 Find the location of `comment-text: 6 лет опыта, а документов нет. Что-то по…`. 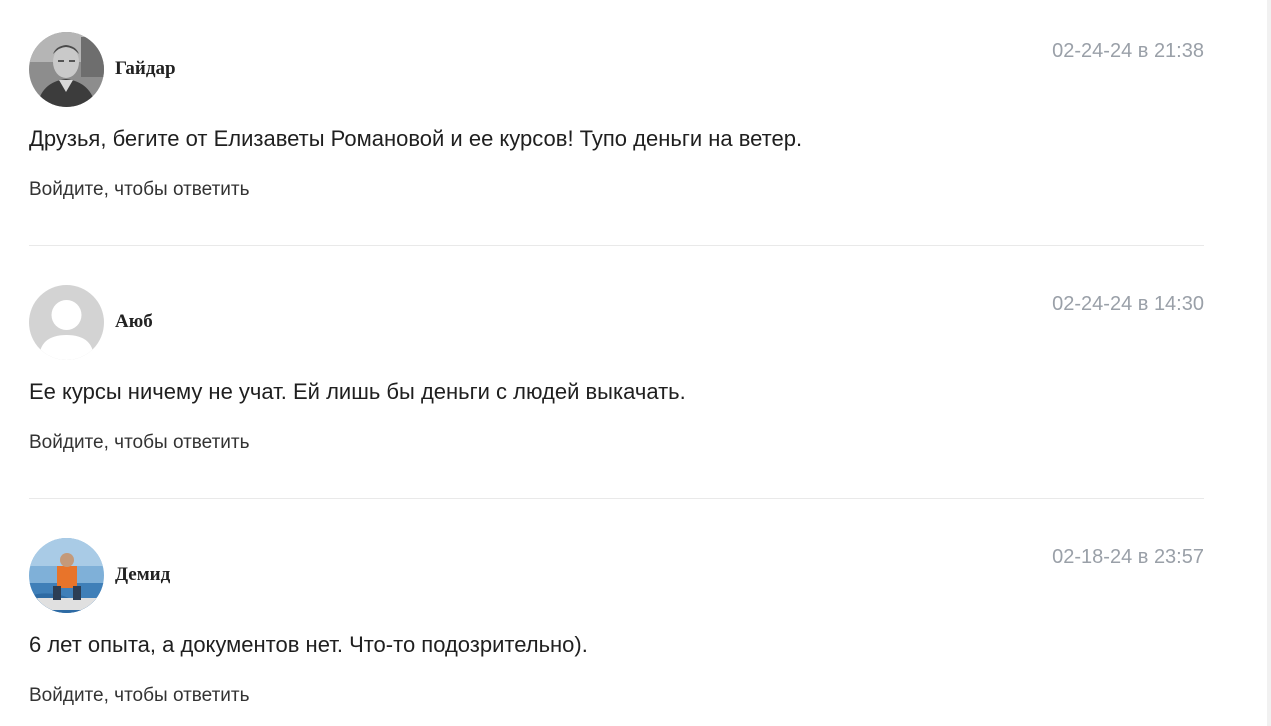

comment-text: 6 лет опыта, а документов нет. Что-то по… is located at coordinates (308, 644).